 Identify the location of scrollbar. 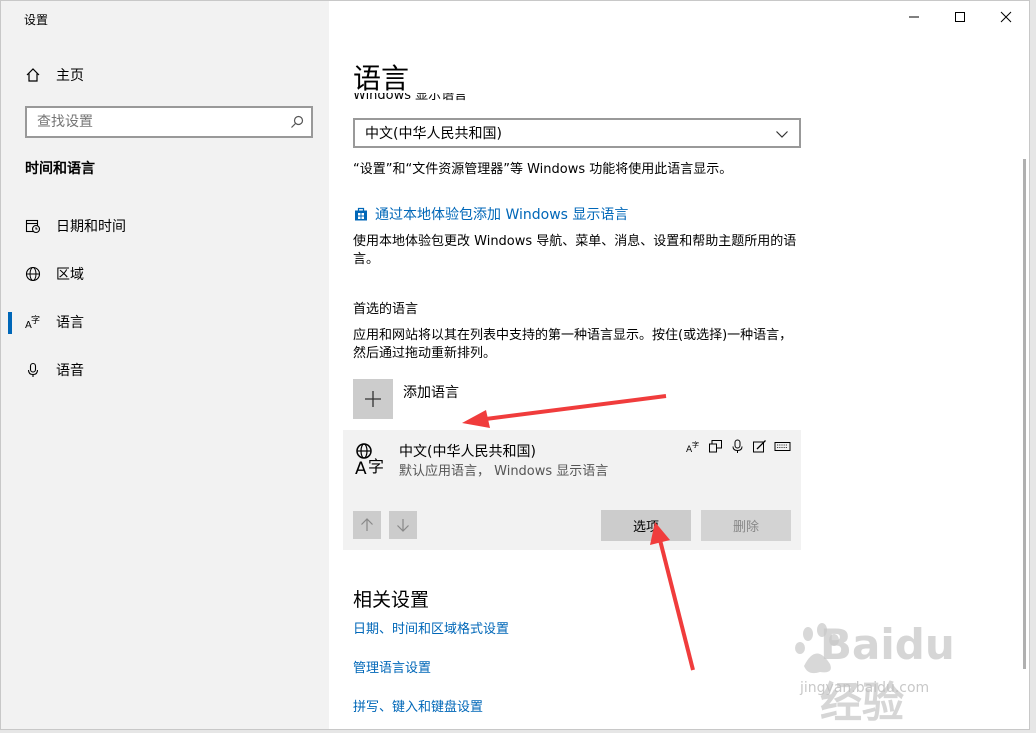
(1024, 414).